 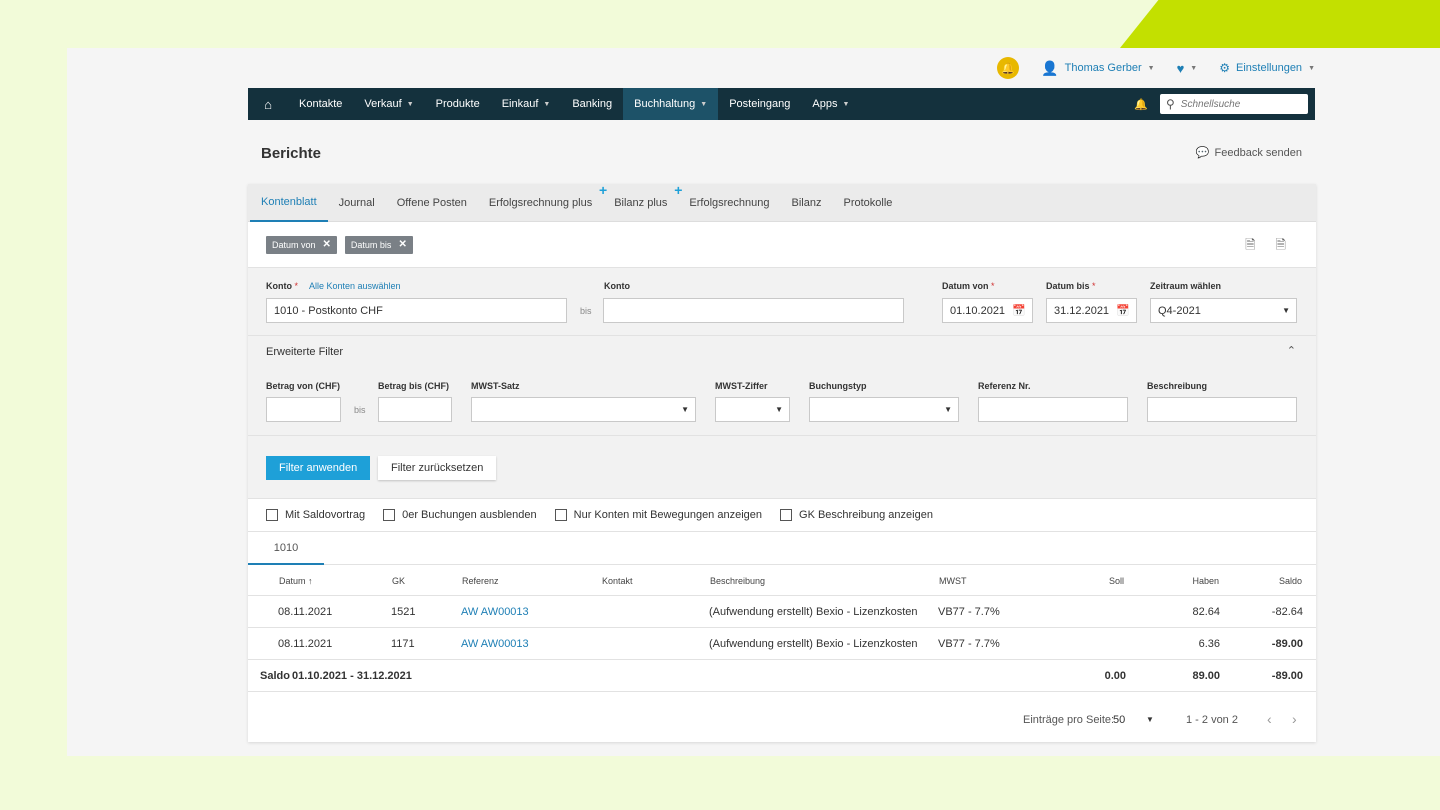 I want to click on nav-label: Apps, so click(x=825, y=104).